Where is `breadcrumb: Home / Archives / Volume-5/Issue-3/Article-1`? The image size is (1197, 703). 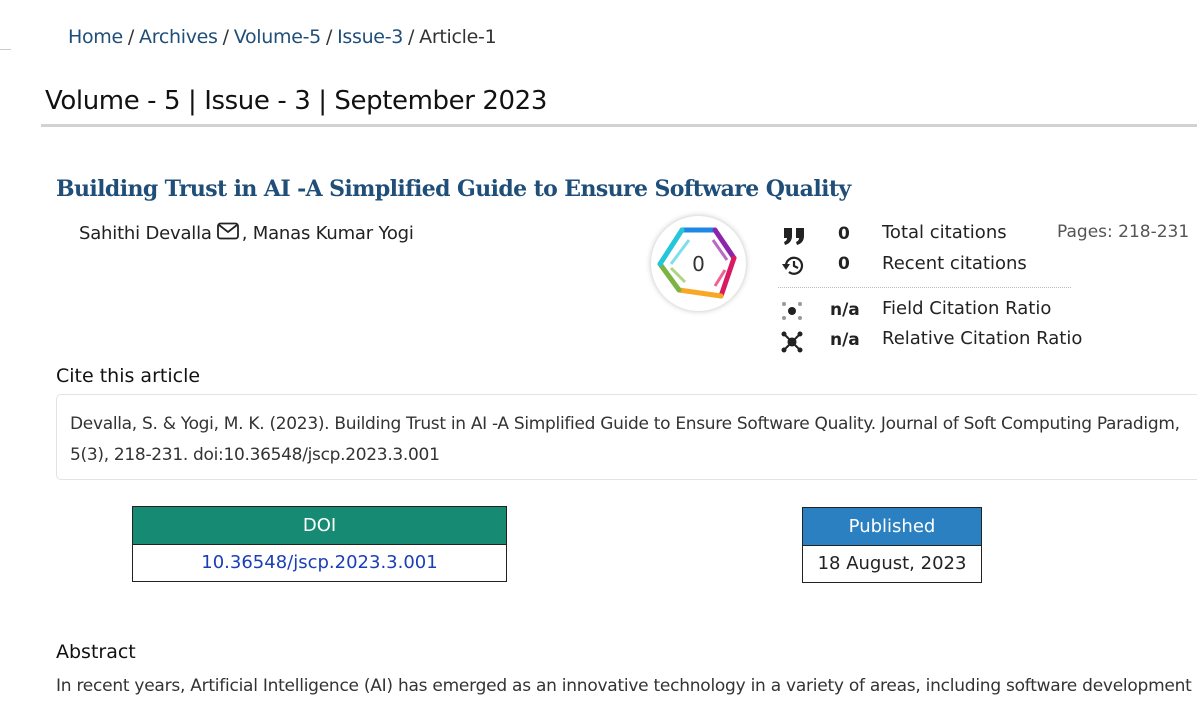
breadcrumb: Home / Archives / Volume-5/Issue-3/Article-1 is located at coordinates (282, 37).